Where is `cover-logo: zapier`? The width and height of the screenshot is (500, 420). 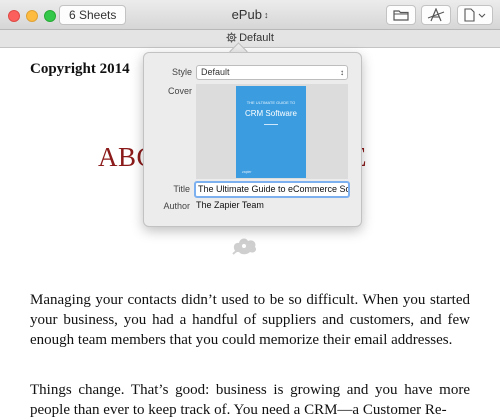 cover-logo: zapier is located at coordinates (247, 172).